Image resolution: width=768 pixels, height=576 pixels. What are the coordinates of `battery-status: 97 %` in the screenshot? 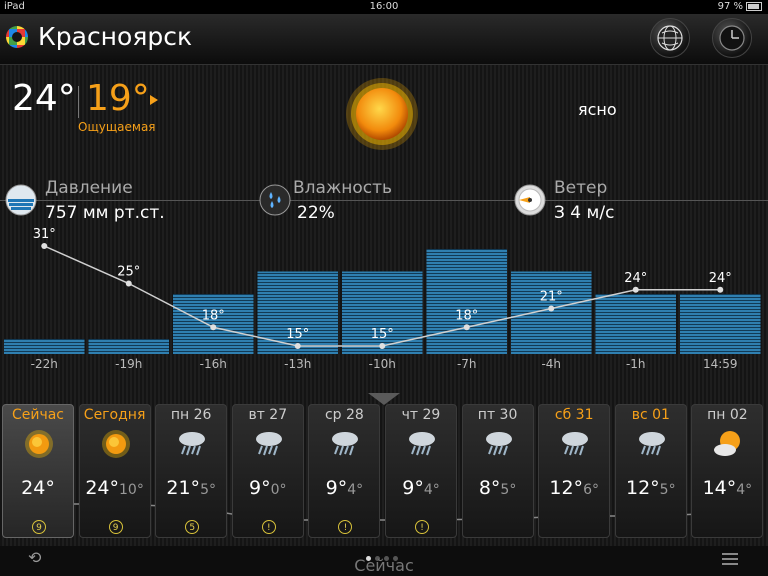 It's located at (740, 6).